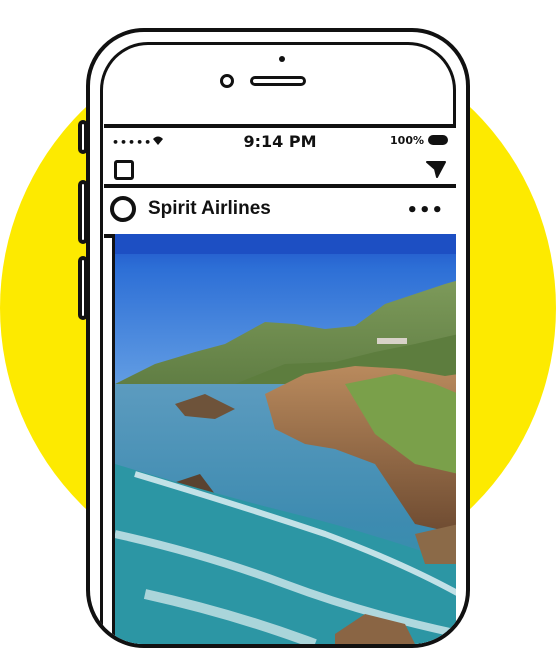 This screenshot has height=648, width=556. What do you see at coordinates (280, 211) in the screenshot?
I see `post-header: Spirit Airlines •••` at bounding box center [280, 211].